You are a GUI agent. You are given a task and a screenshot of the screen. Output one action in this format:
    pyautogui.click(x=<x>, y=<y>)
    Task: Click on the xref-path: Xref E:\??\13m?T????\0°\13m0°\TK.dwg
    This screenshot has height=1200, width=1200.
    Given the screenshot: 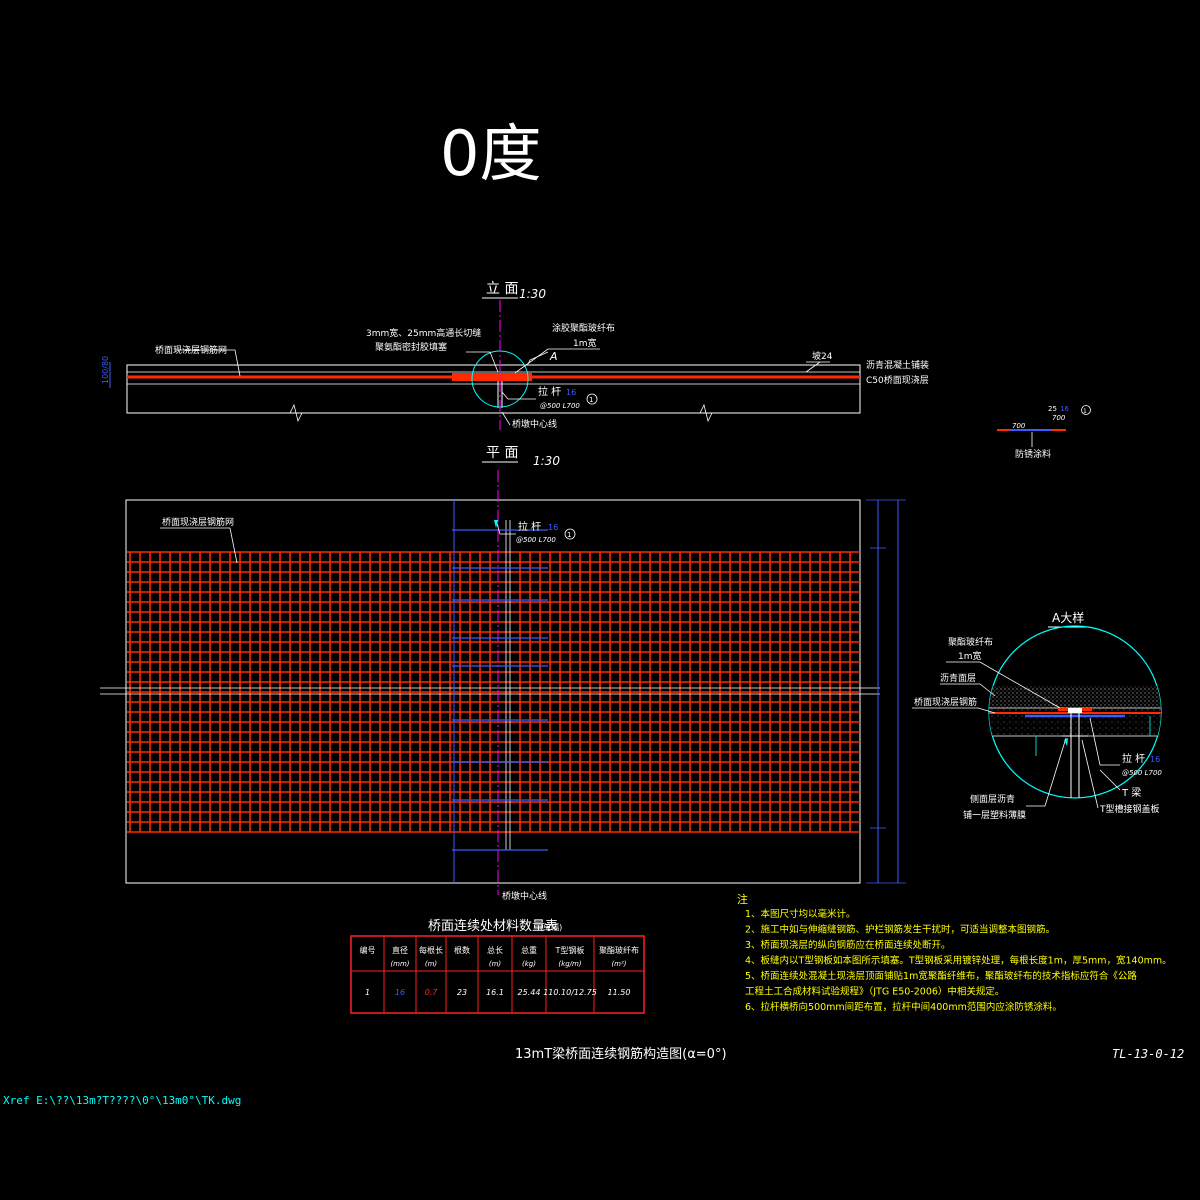 What is the action you would take?
    pyautogui.click(x=122, y=1100)
    